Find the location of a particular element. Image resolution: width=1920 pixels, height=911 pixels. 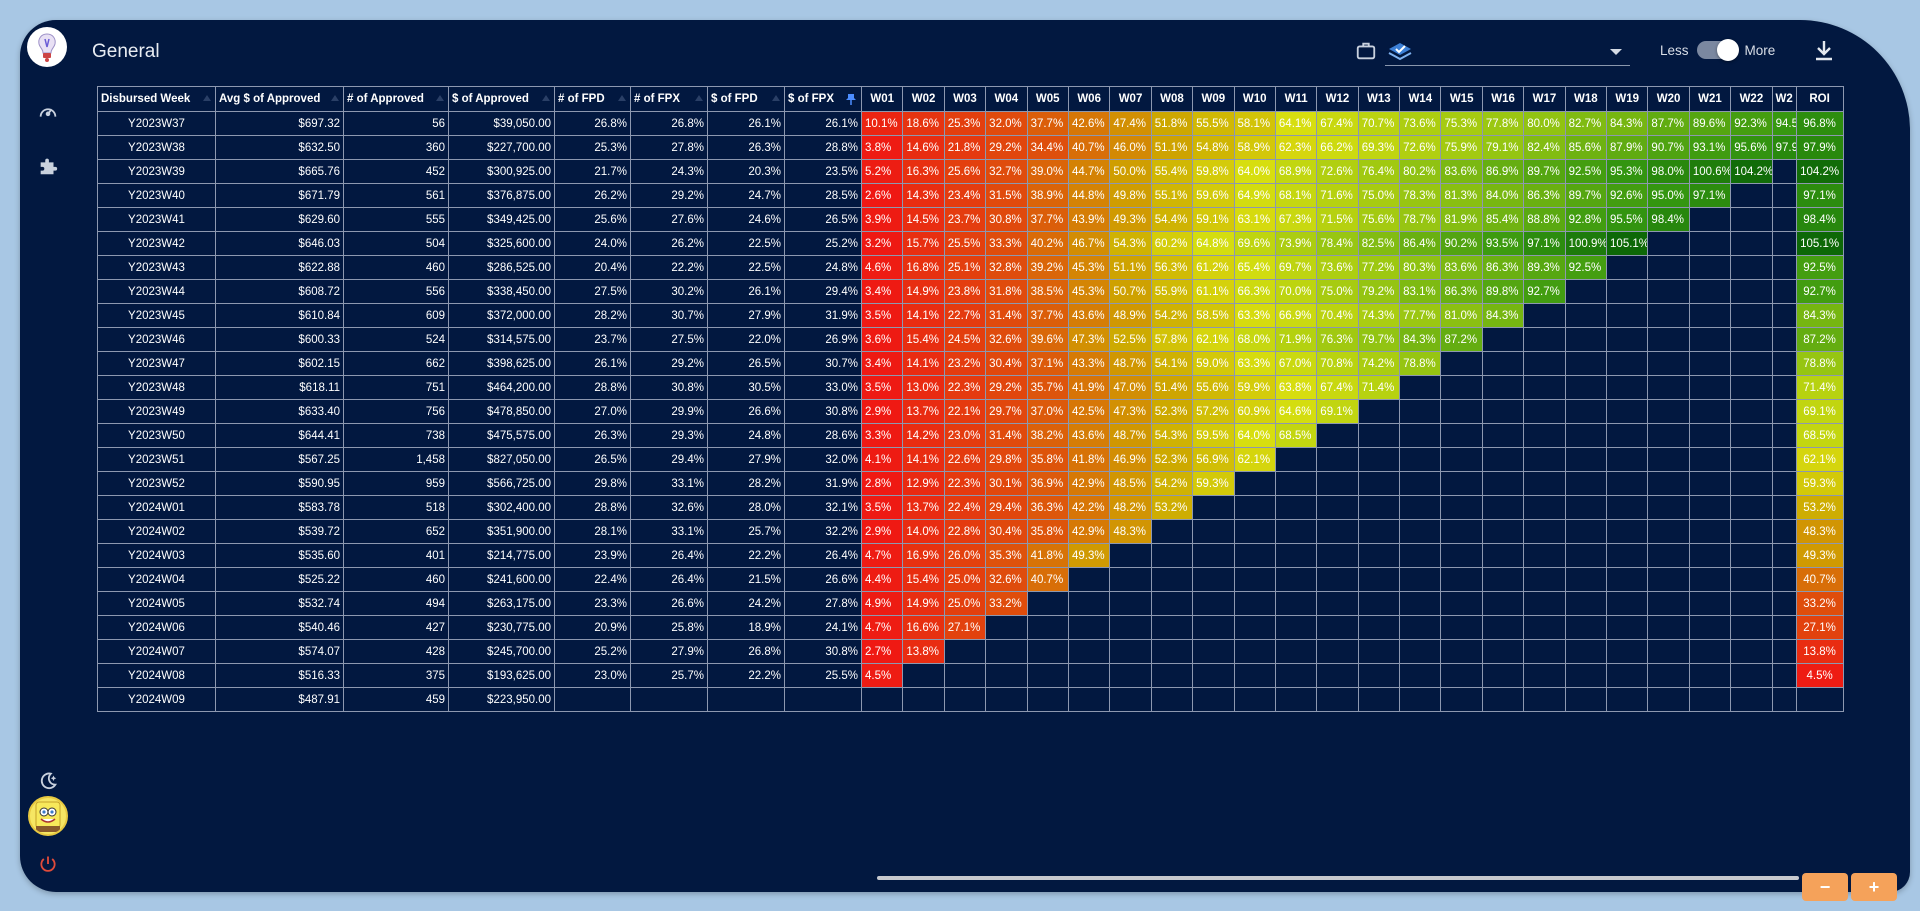

column-header-of-fpd: # of FPD is located at coordinates (592, 99).